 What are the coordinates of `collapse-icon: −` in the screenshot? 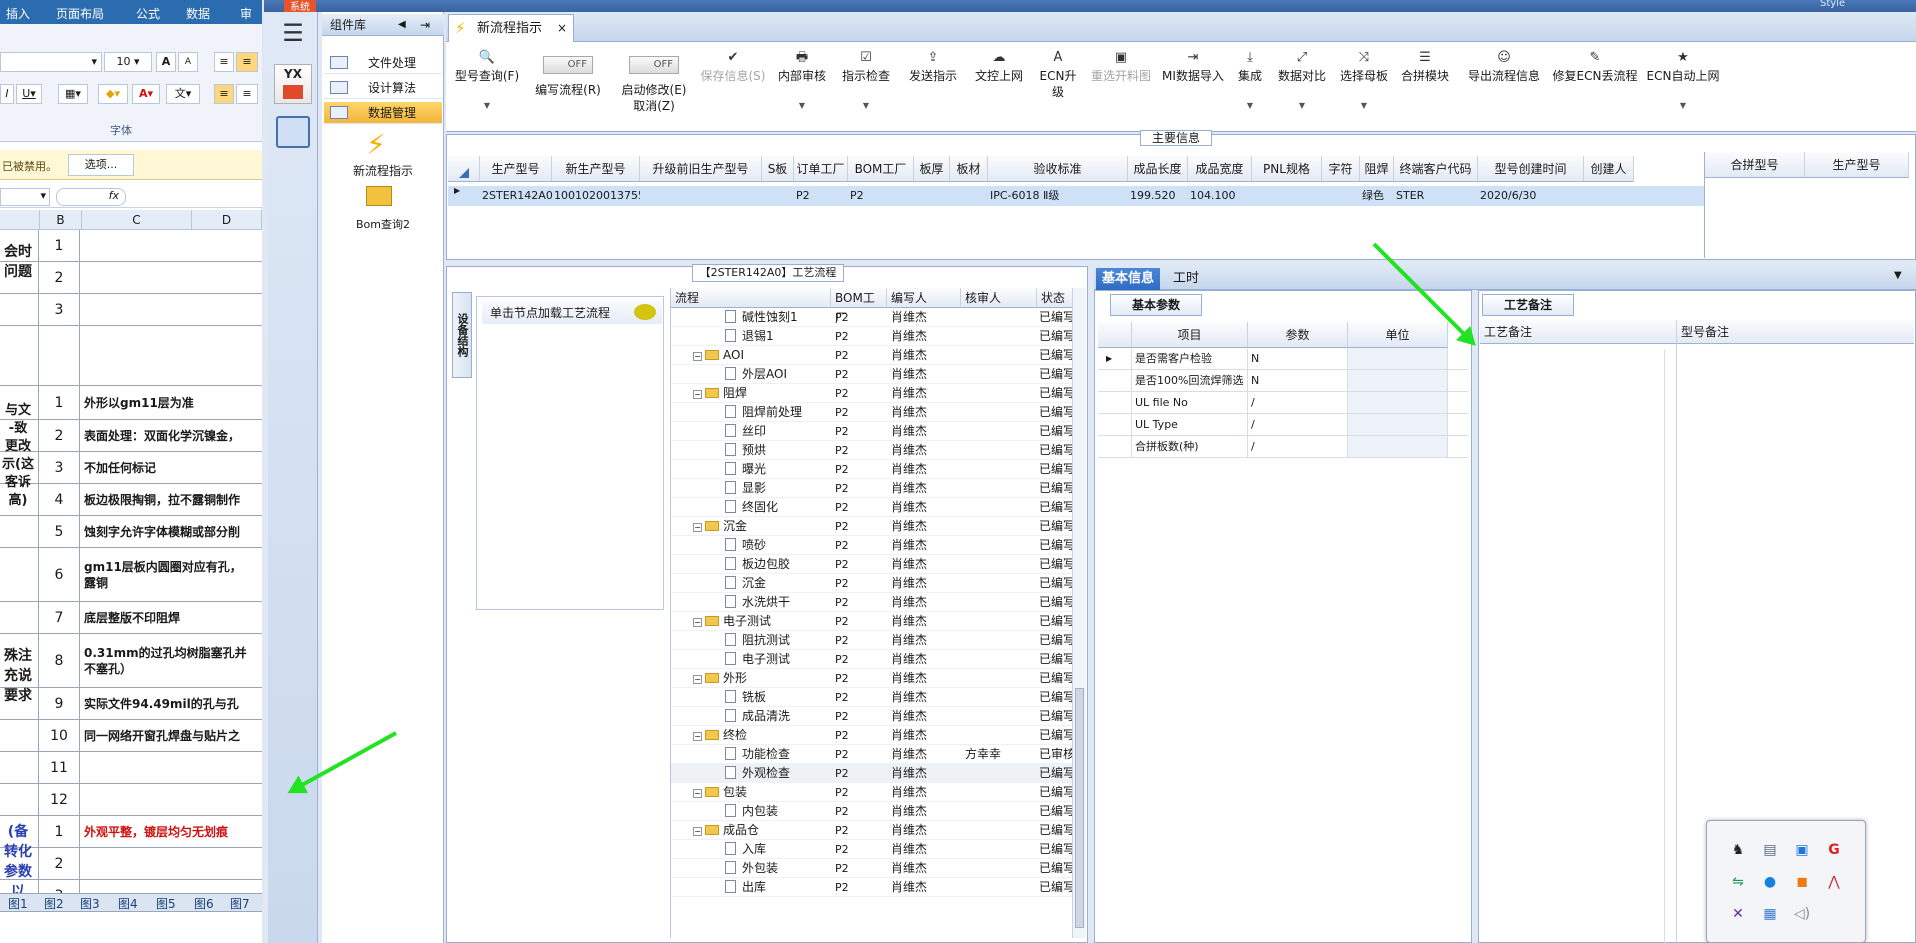 It's located at (697, 622).